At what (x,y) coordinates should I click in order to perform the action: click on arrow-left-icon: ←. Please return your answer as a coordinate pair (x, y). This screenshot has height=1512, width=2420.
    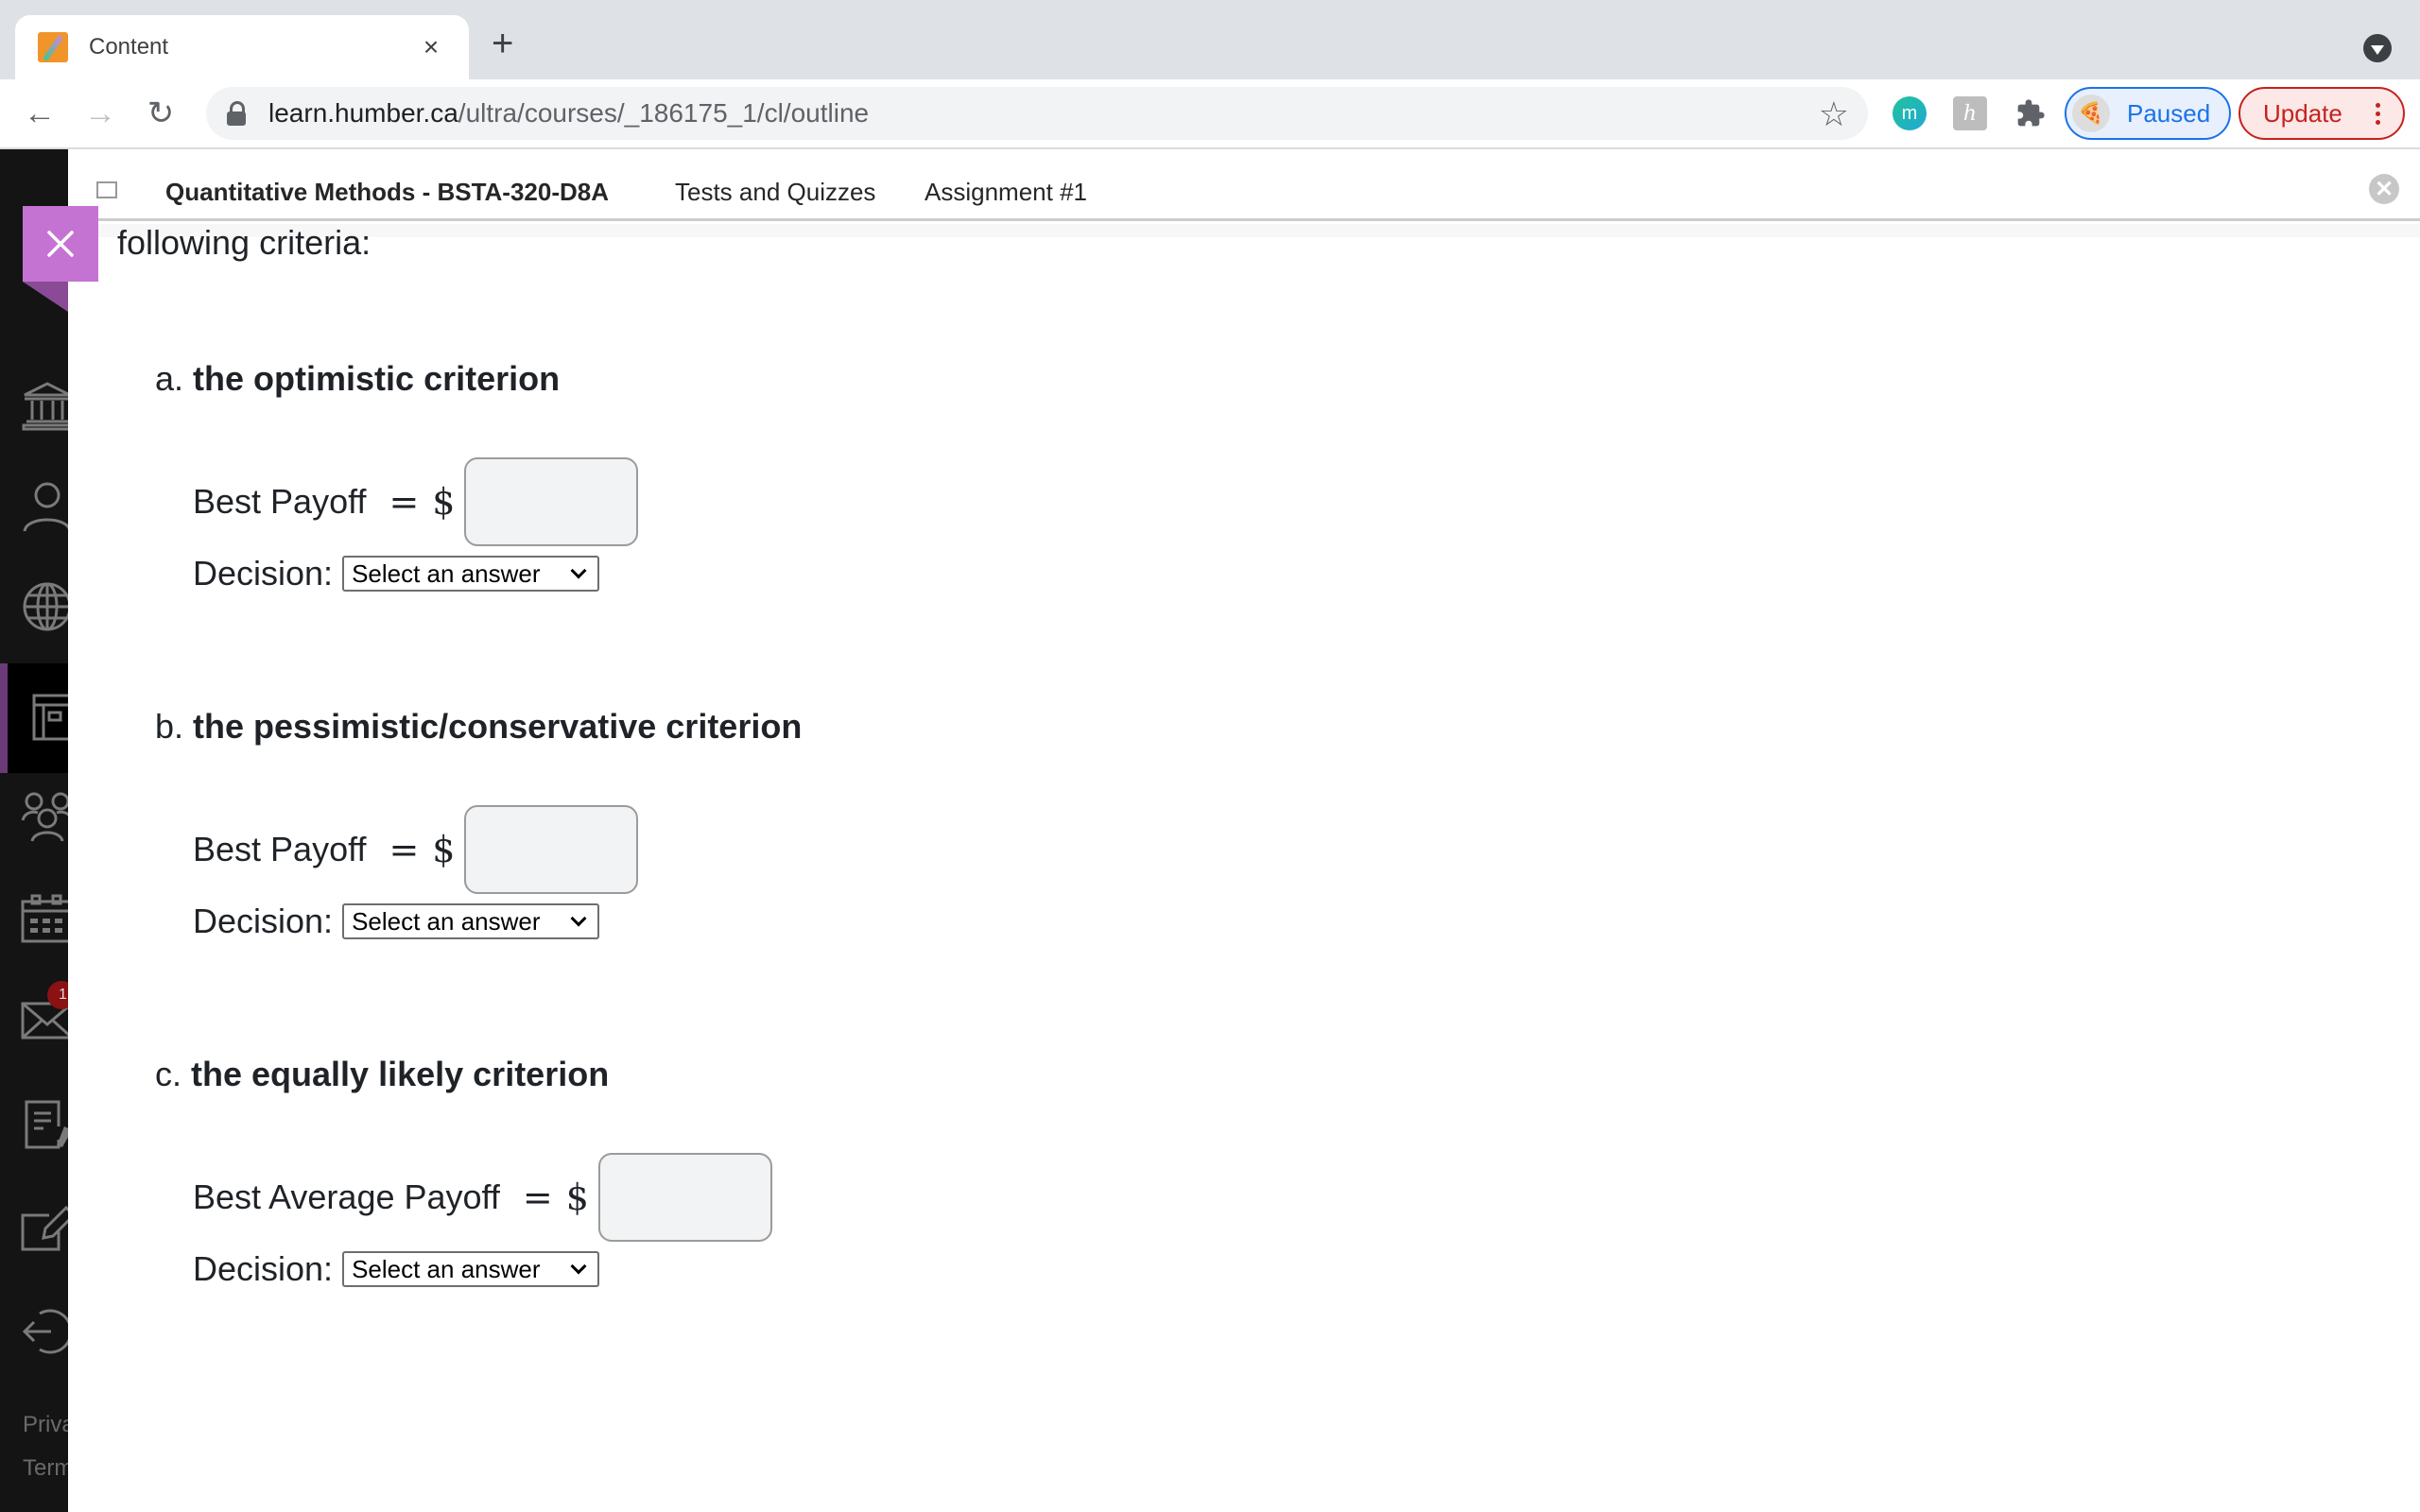
    Looking at the image, I should click on (40, 112).